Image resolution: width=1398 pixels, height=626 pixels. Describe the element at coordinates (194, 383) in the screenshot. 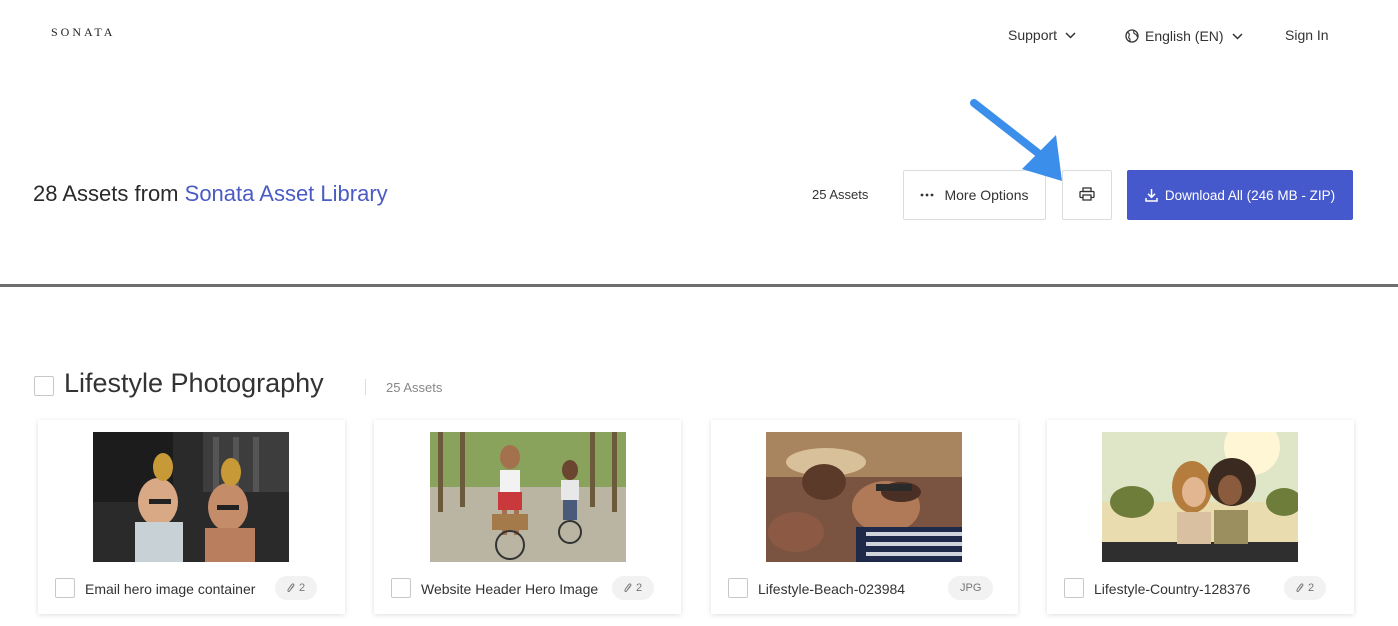

I see `section-title: Lifestyle Photography` at that location.